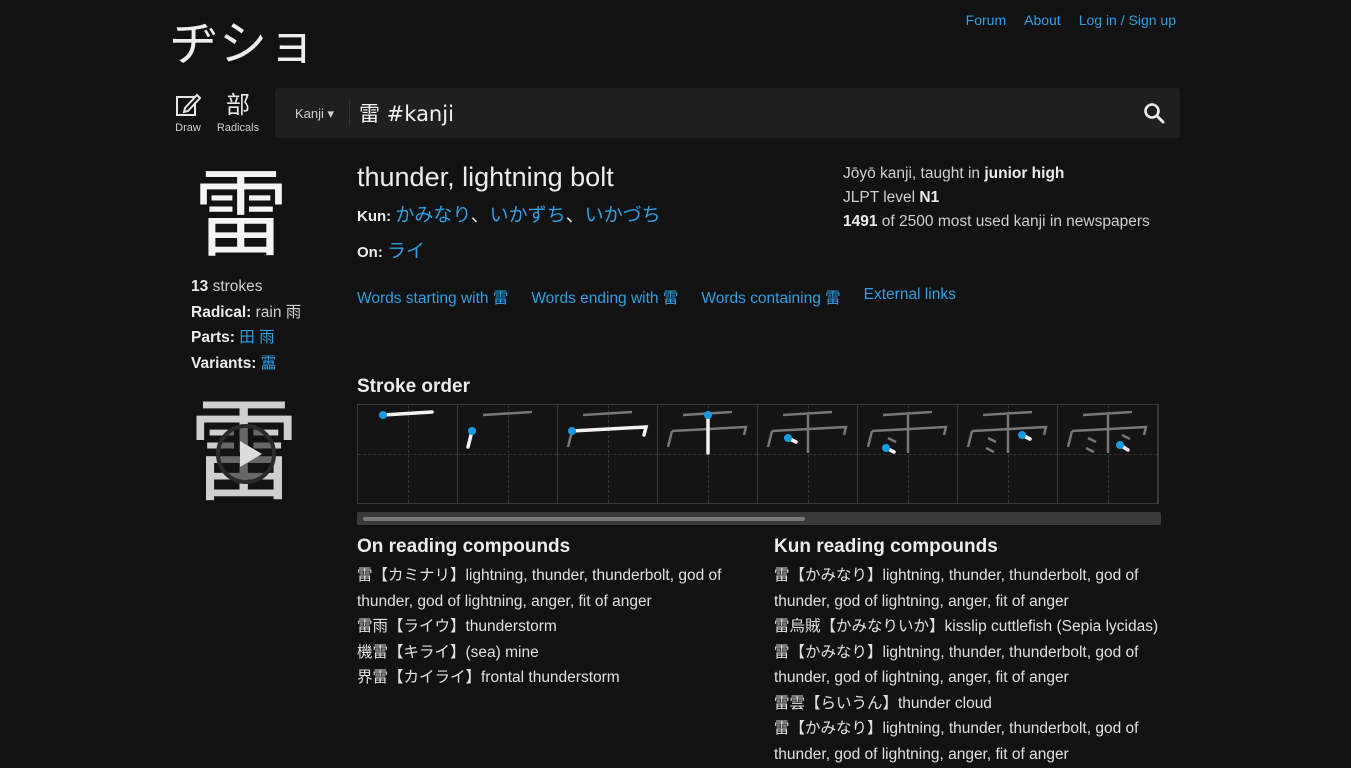  What do you see at coordinates (860, 221) in the screenshot?
I see `frequency-rank: 1491` at bounding box center [860, 221].